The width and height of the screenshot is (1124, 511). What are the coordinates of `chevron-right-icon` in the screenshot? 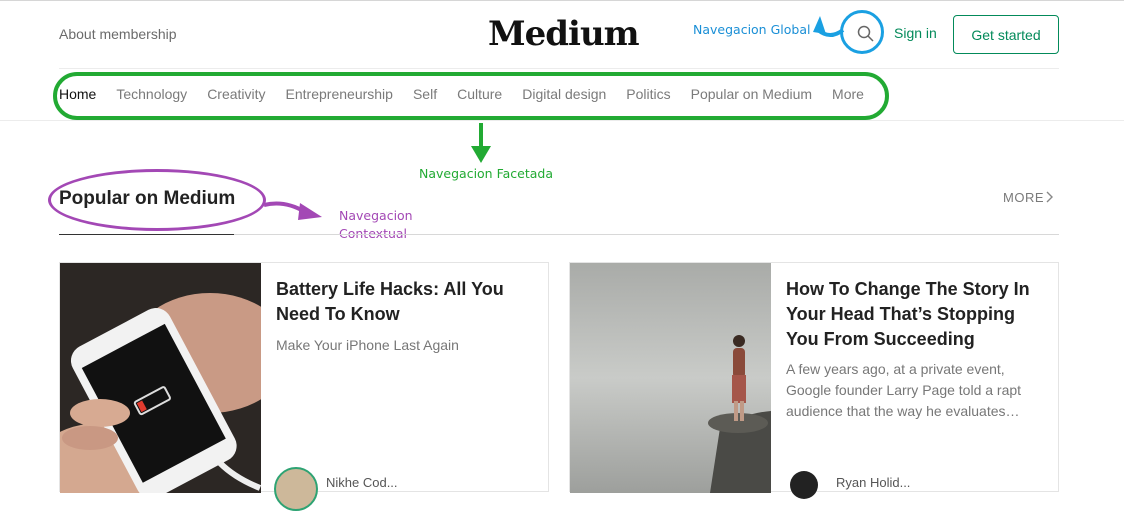 It's located at (1049, 197).